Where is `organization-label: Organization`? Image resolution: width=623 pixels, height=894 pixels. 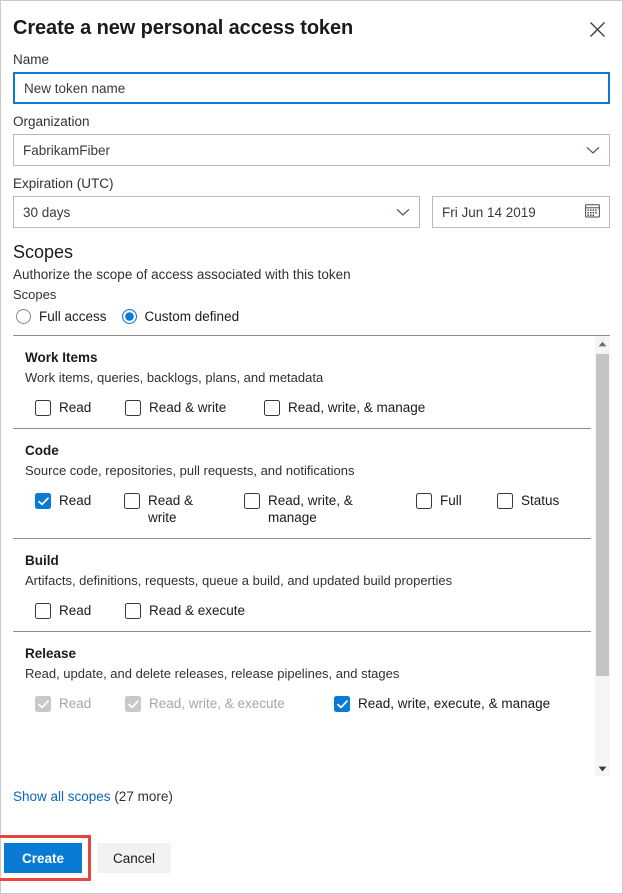
organization-label: Organization is located at coordinates (51, 121).